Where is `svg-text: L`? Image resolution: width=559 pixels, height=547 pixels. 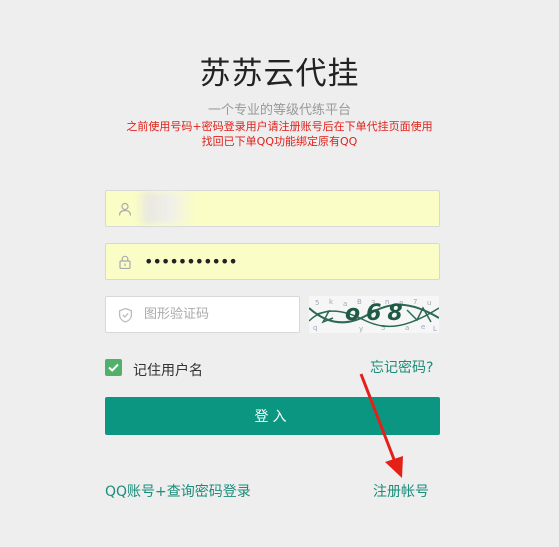 svg-text: L is located at coordinates (435, 329).